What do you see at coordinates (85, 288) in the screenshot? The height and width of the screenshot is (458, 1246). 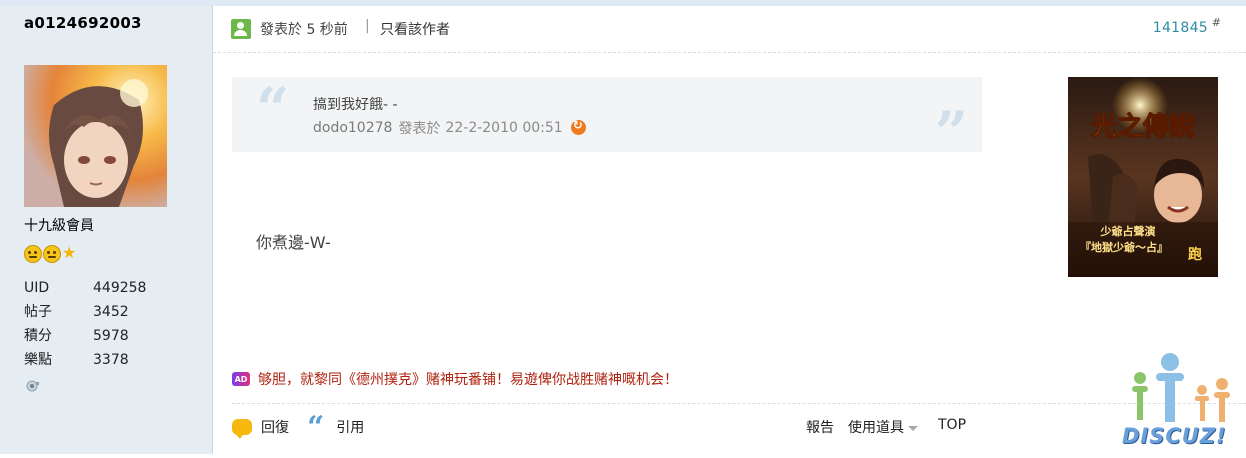 I see `stat-row-uid: UID 449258` at bounding box center [85, 288].